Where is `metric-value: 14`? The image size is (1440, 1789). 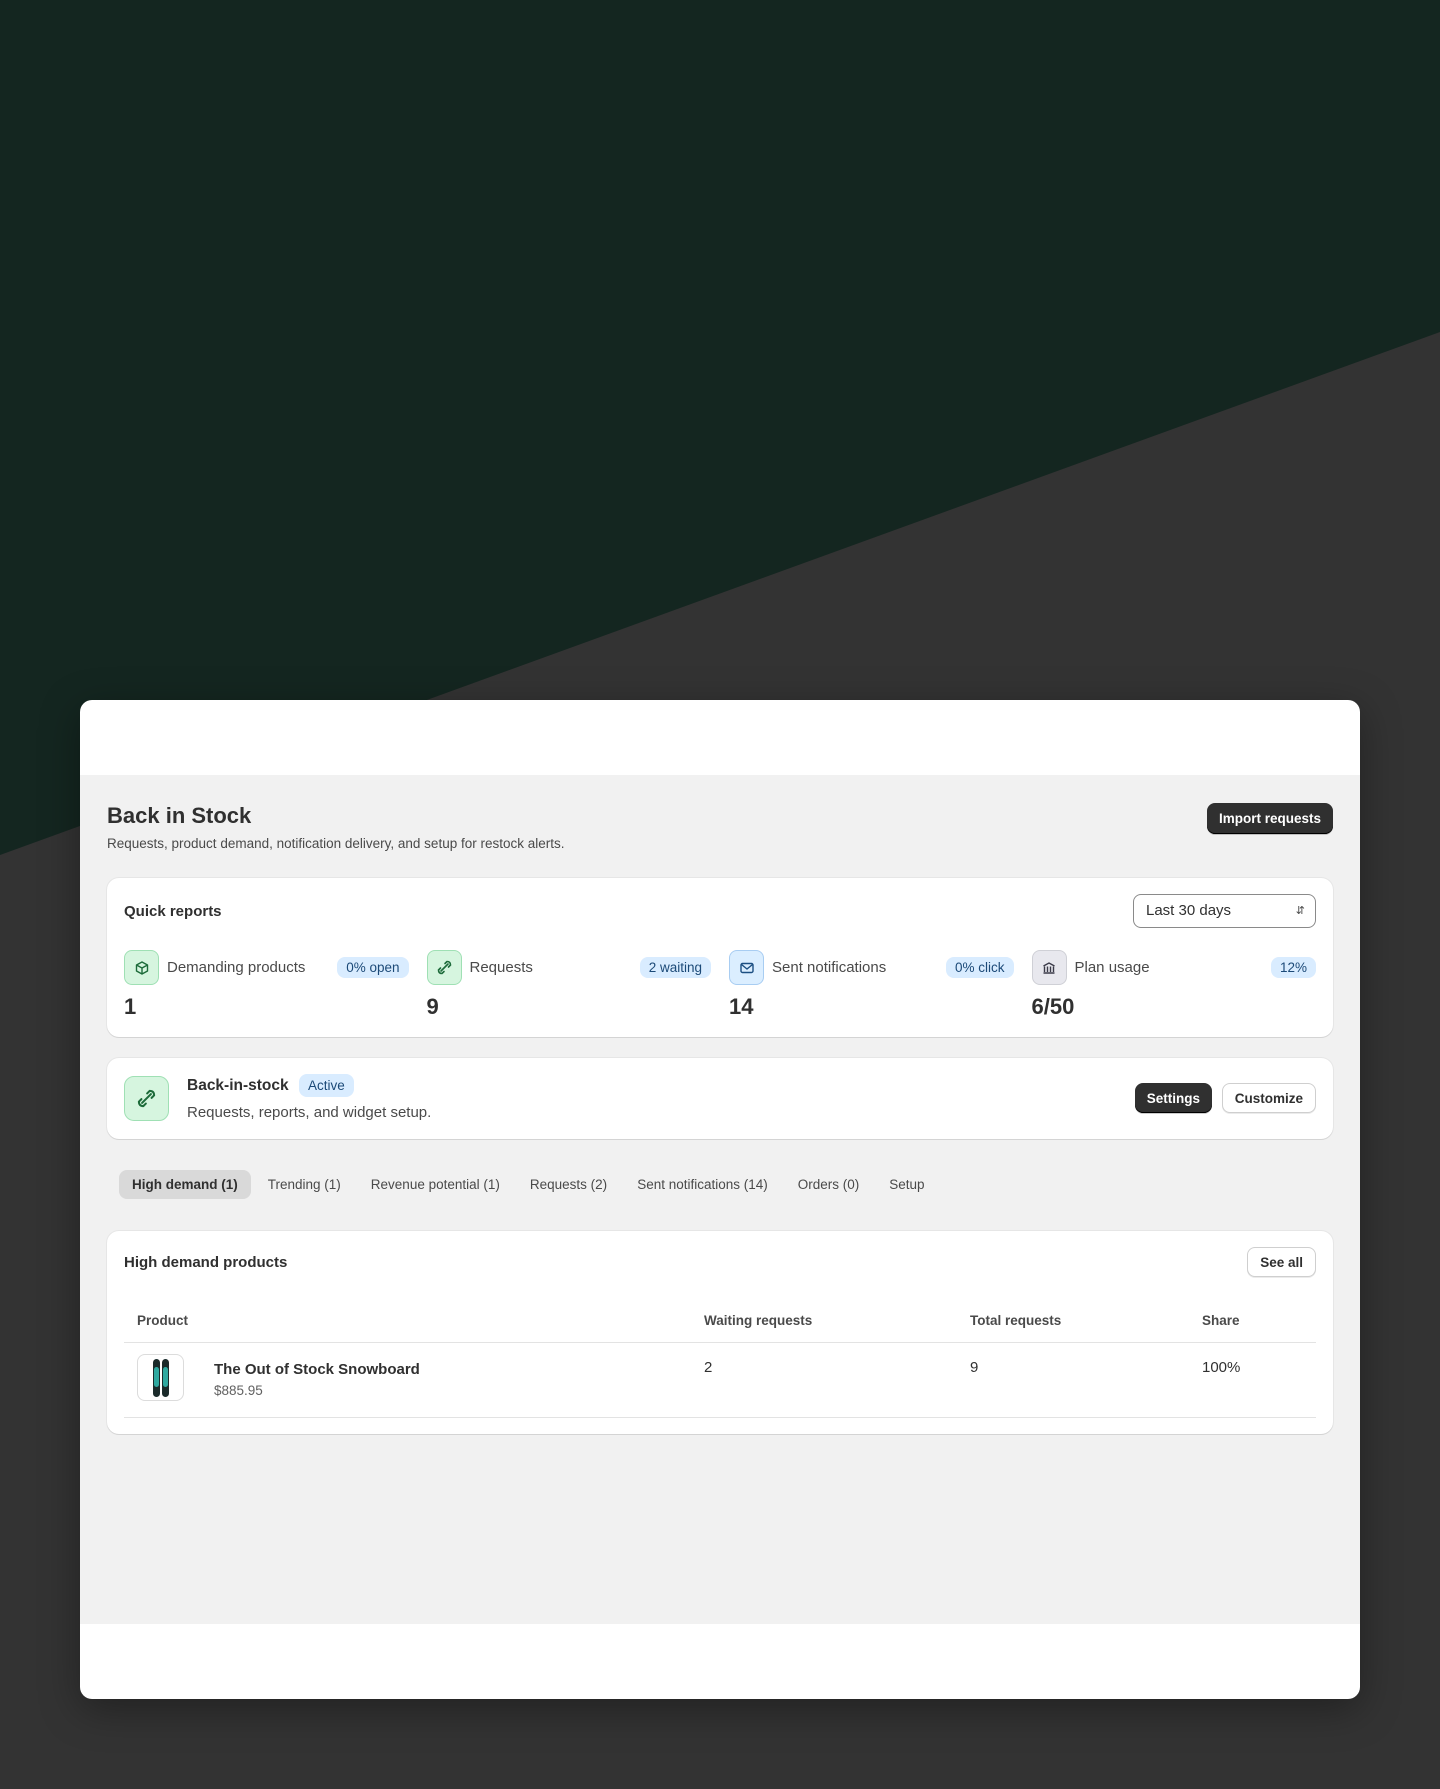
metric-value: 14 is located at coordinates (741, 1006).